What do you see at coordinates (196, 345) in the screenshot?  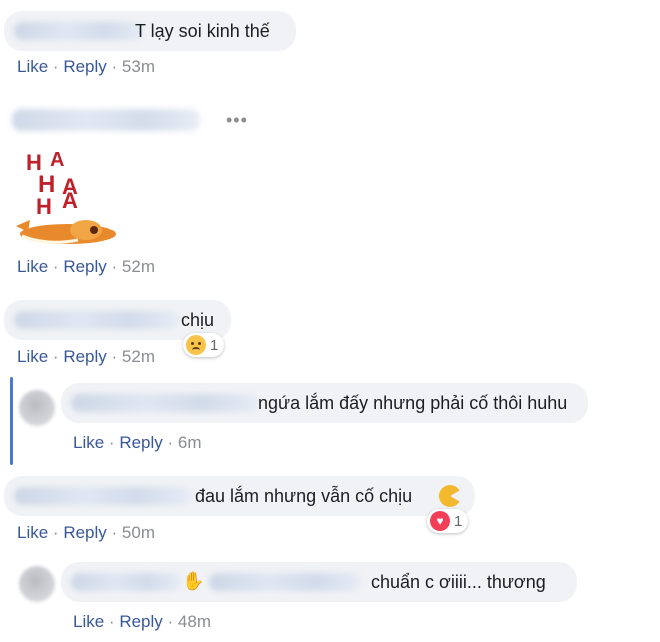 I see `sad-face-icon` at bounding box center [196, 345].